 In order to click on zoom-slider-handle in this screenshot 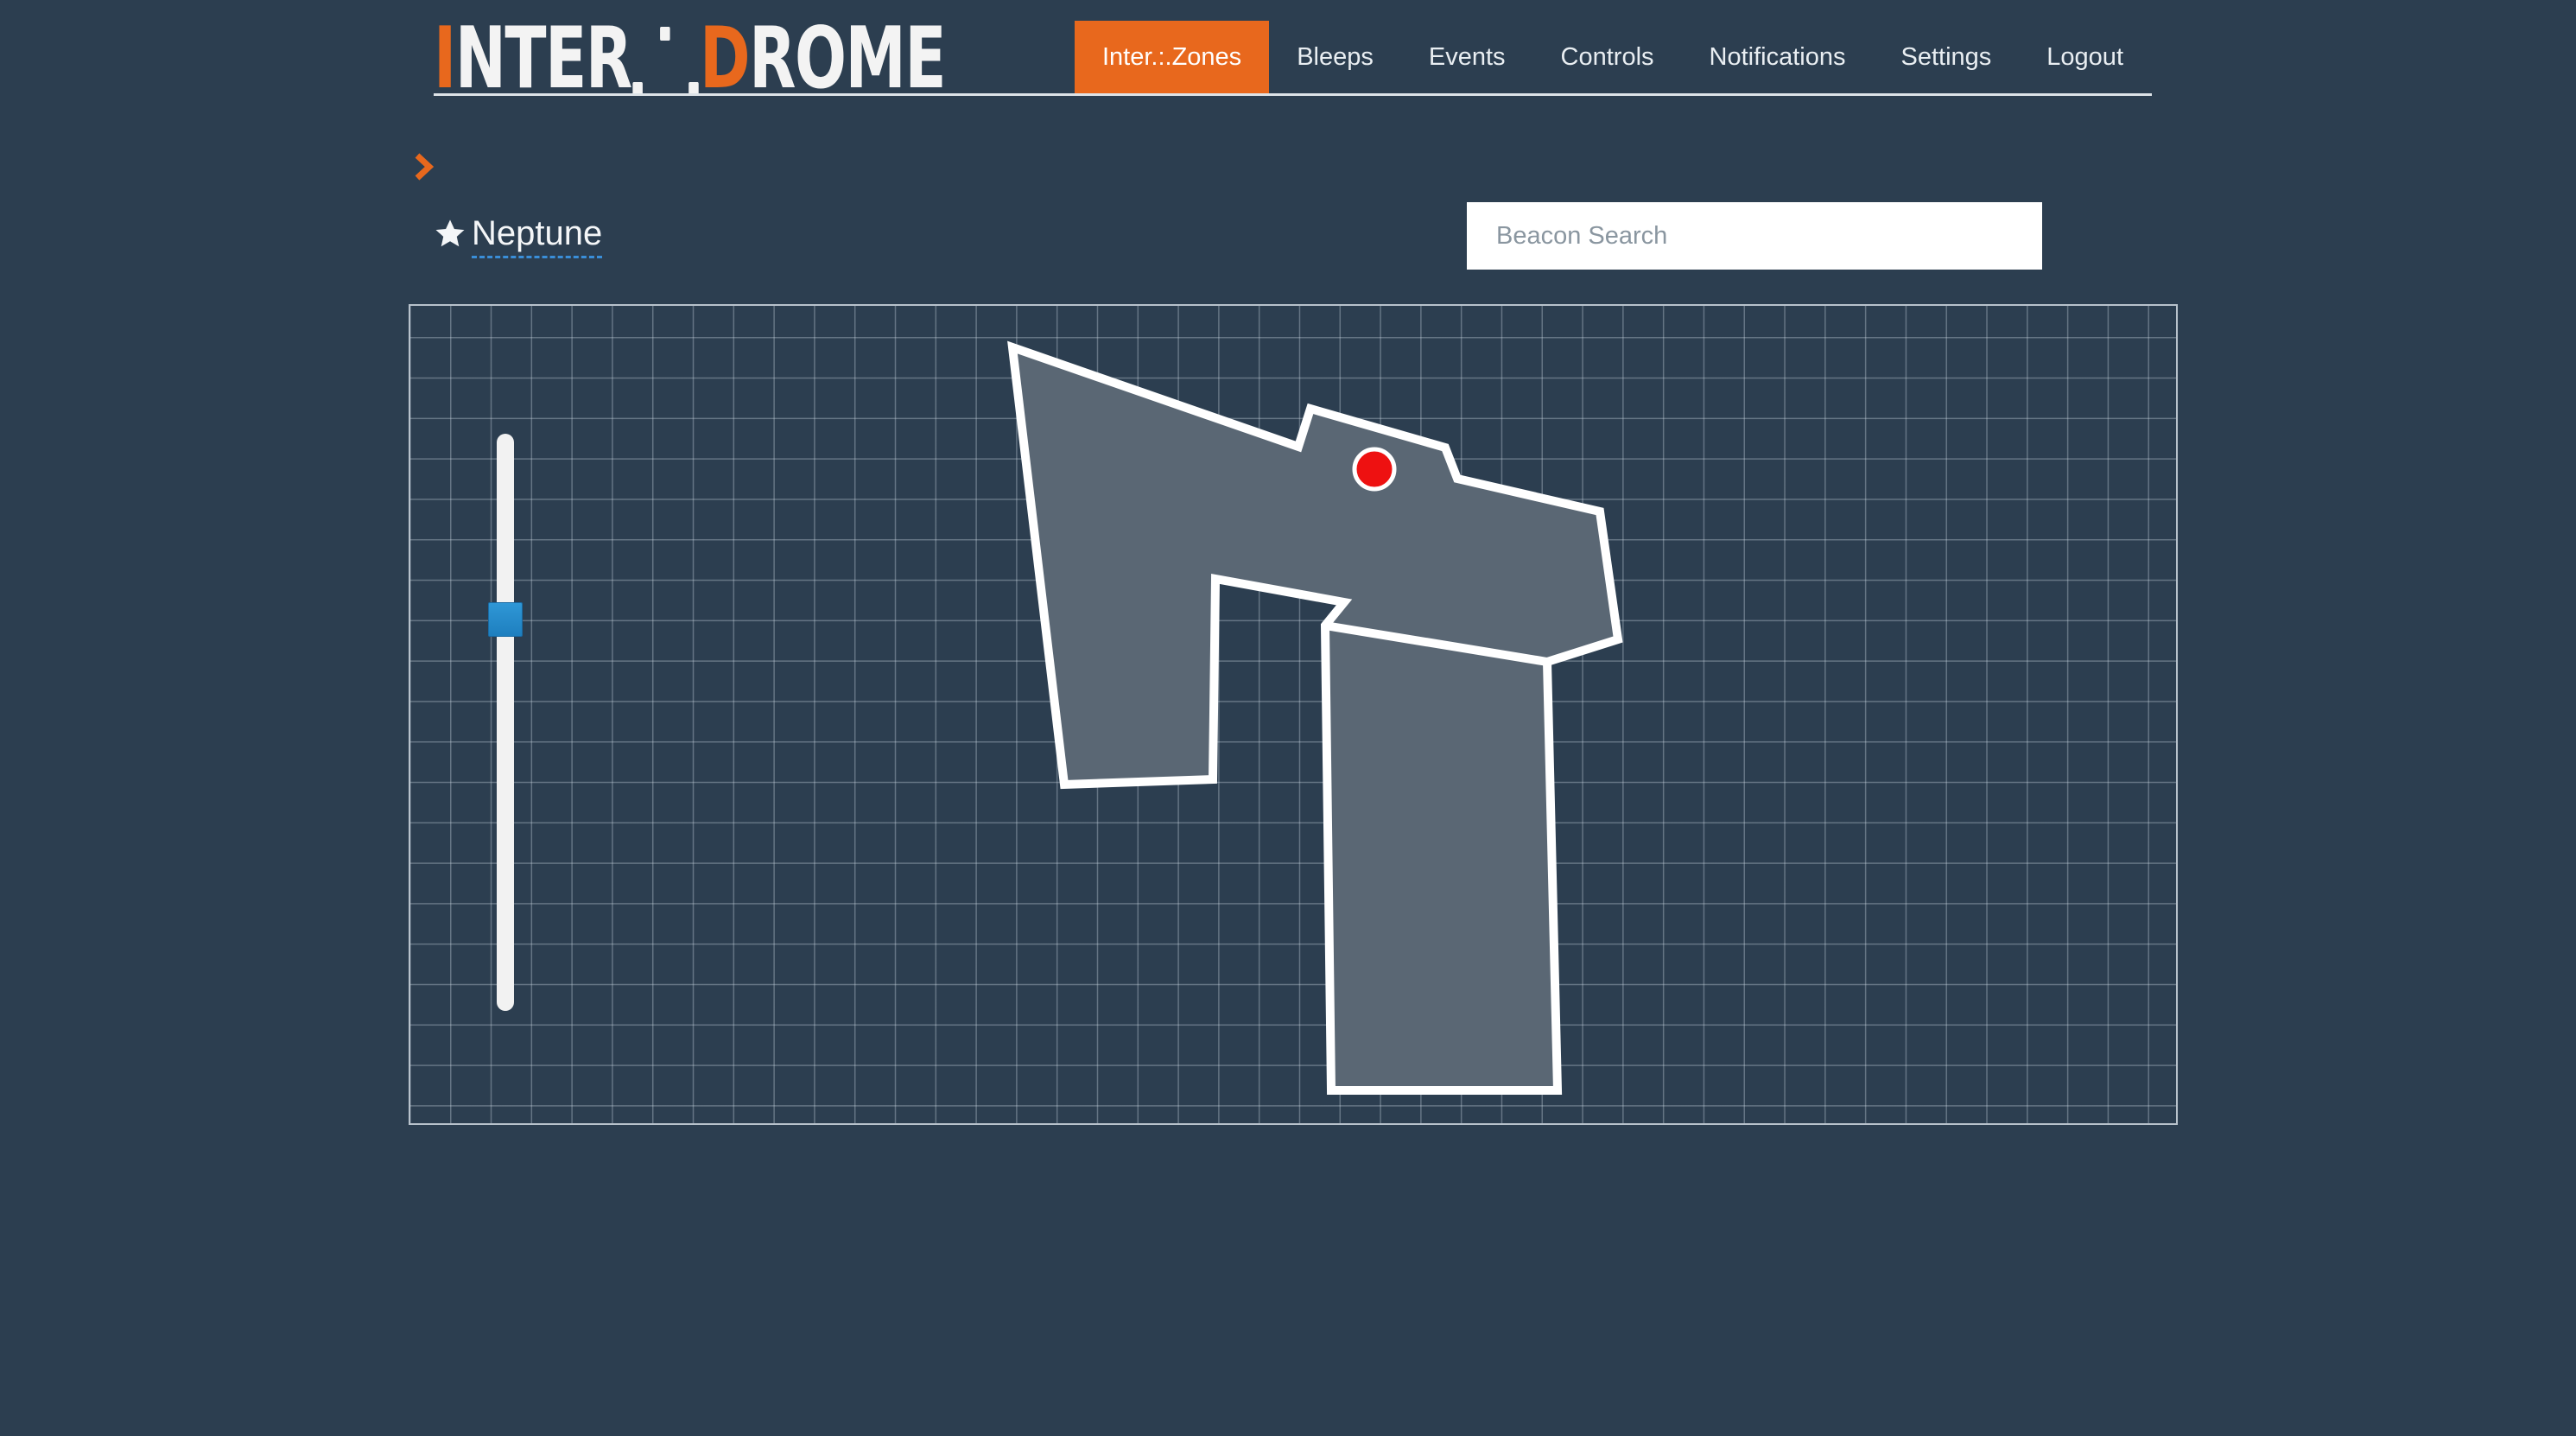, I will do `click(505, 619)`.